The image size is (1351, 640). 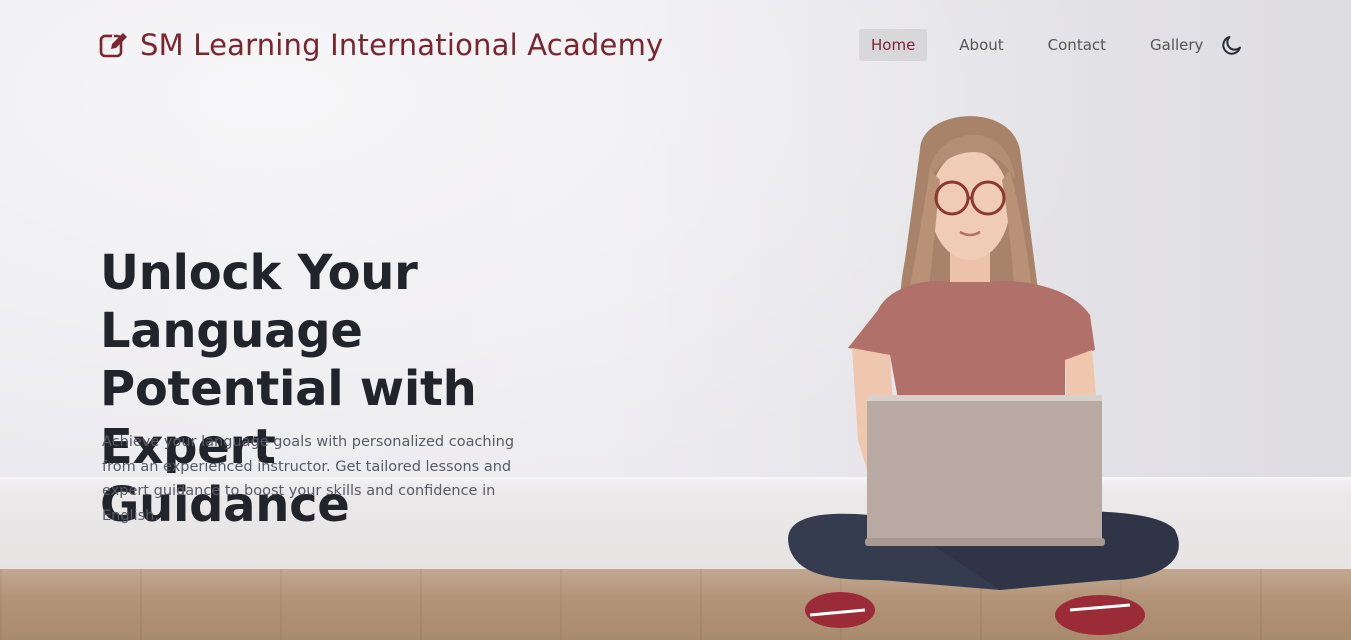 What do you see at coordinates (259, 302) in the screenshot?
I see `headline-line-1: Unlock Your Language` at bounding box center [259, 302].